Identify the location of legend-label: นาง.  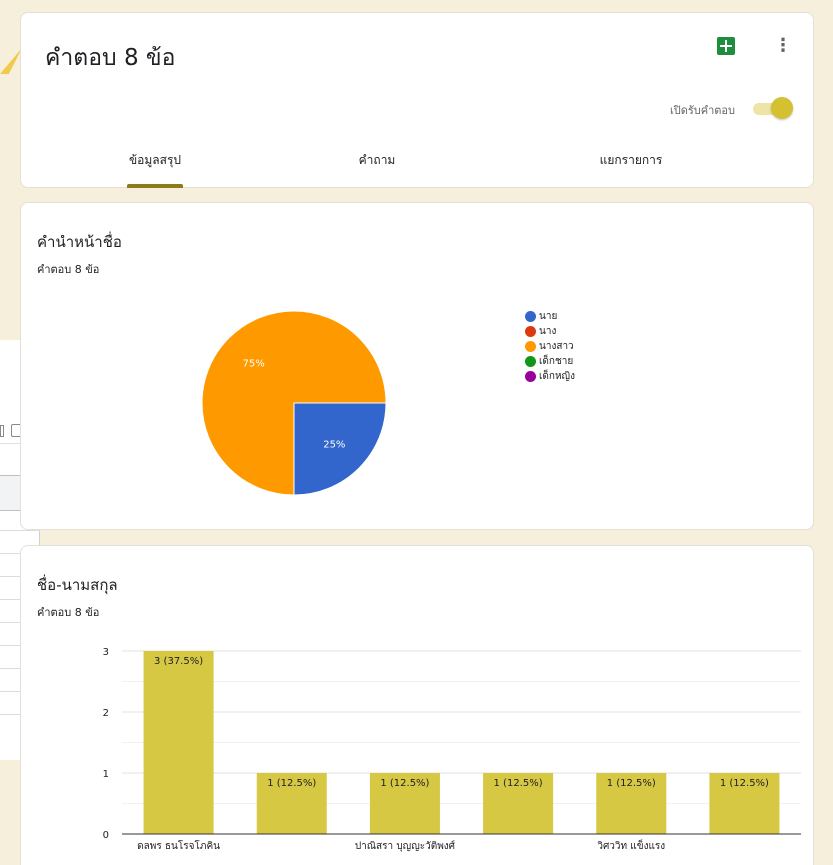
(548, 331).